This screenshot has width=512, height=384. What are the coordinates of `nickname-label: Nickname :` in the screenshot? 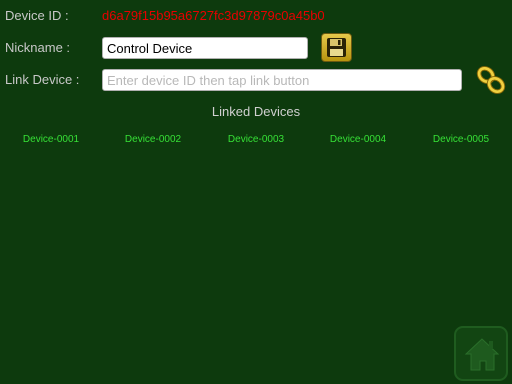 It's located at (38, 47).